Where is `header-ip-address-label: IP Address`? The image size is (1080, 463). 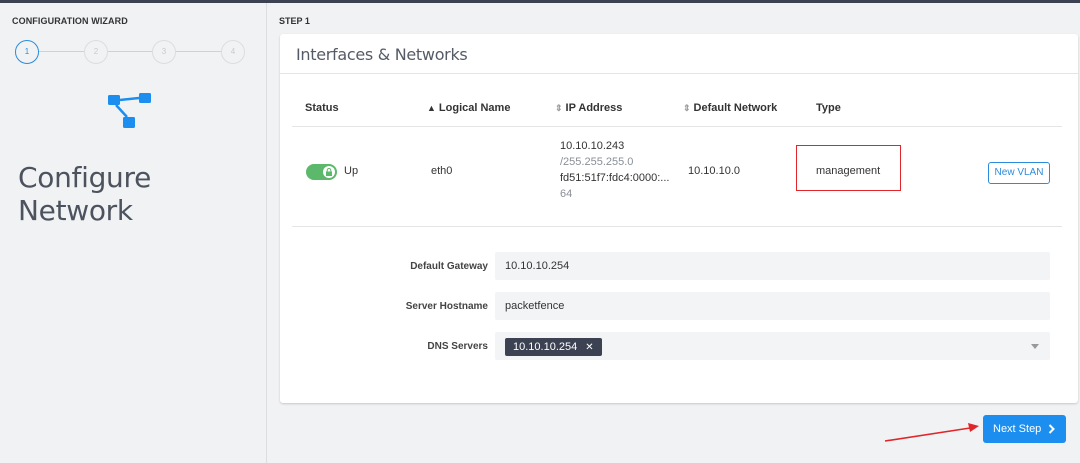
header-ip-address-label: IP Address is located at coordinates (594, 108).